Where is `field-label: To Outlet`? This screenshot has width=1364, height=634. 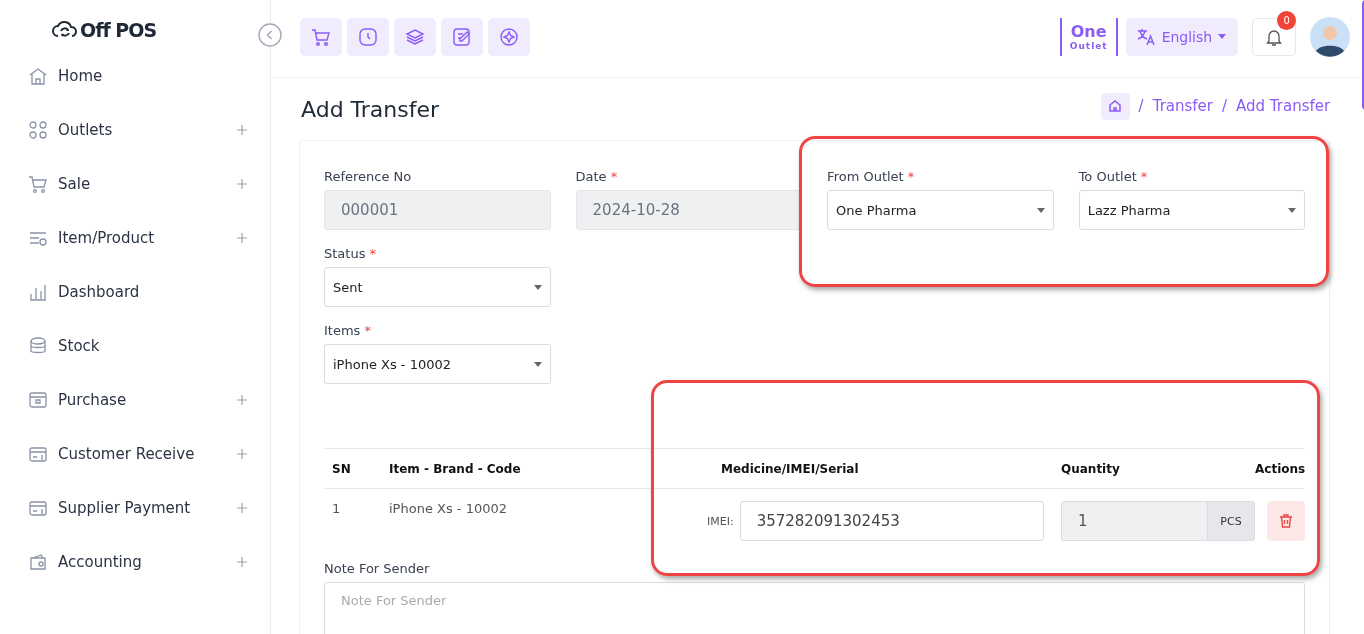
field-label: To Outlet is located at coordinates (1107, 176).